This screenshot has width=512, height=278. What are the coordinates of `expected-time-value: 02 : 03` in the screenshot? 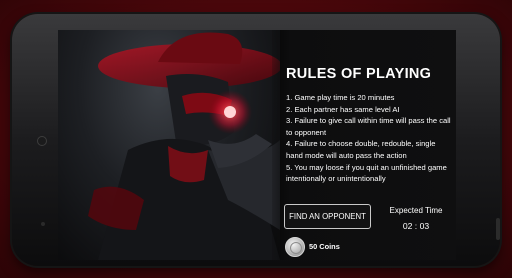 It's located at (416, 226).